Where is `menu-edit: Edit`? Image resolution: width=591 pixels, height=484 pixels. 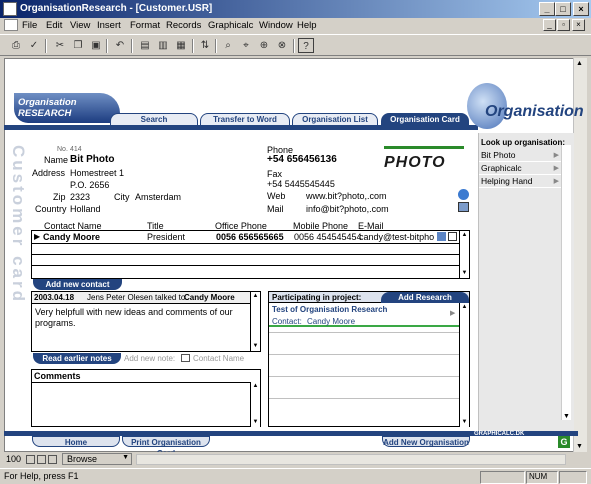
menu-edit: Edit is located at coordinates (54, 25).